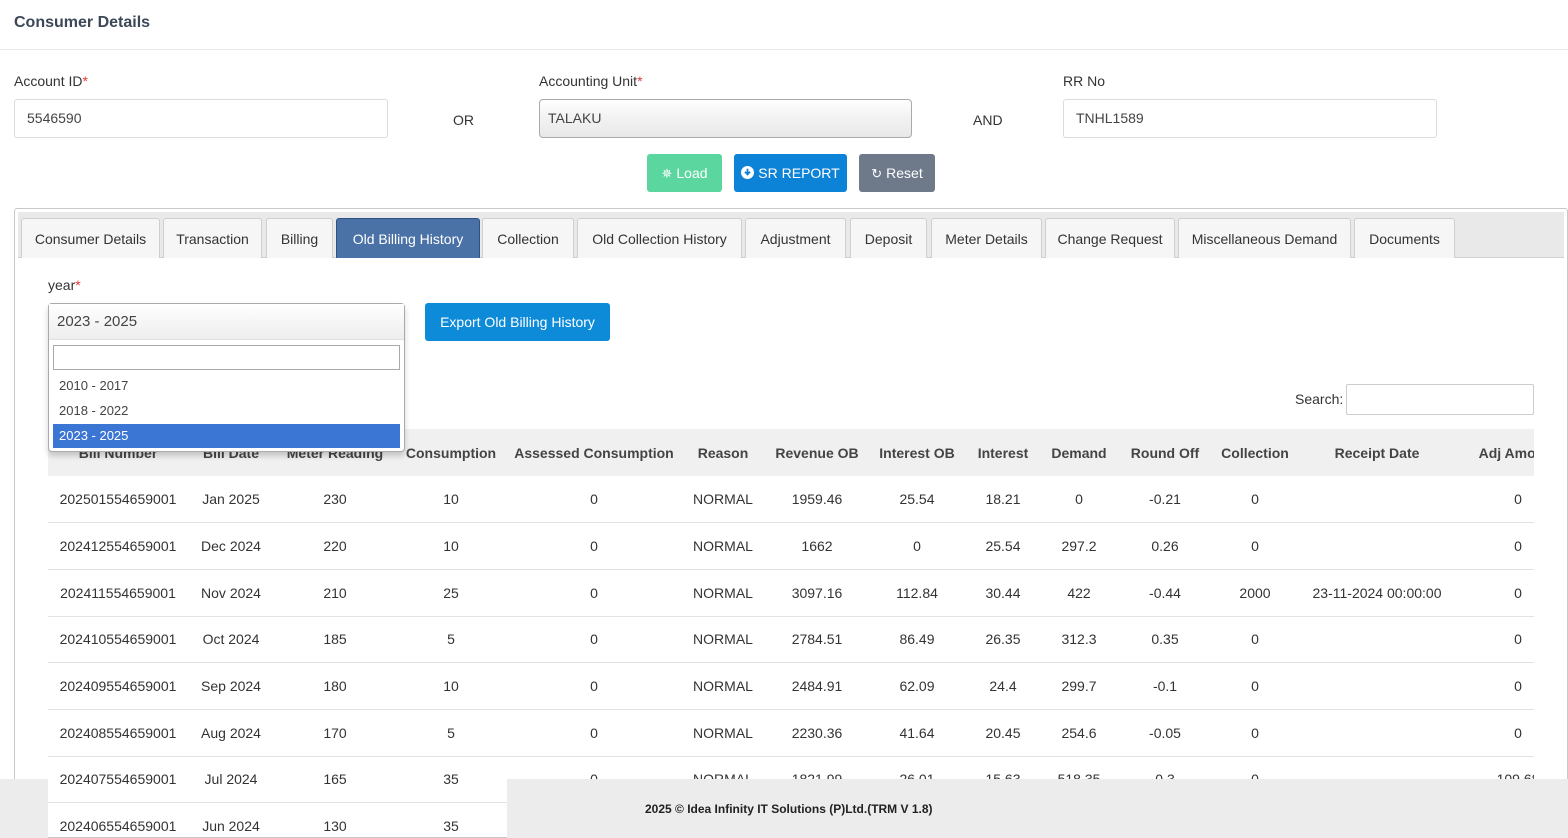 The height and width of the screenshot is (838, 1568). Describe the element at coordinates (904, 173) in the screenshot. I see `reset-button-label: Reset` at that location.